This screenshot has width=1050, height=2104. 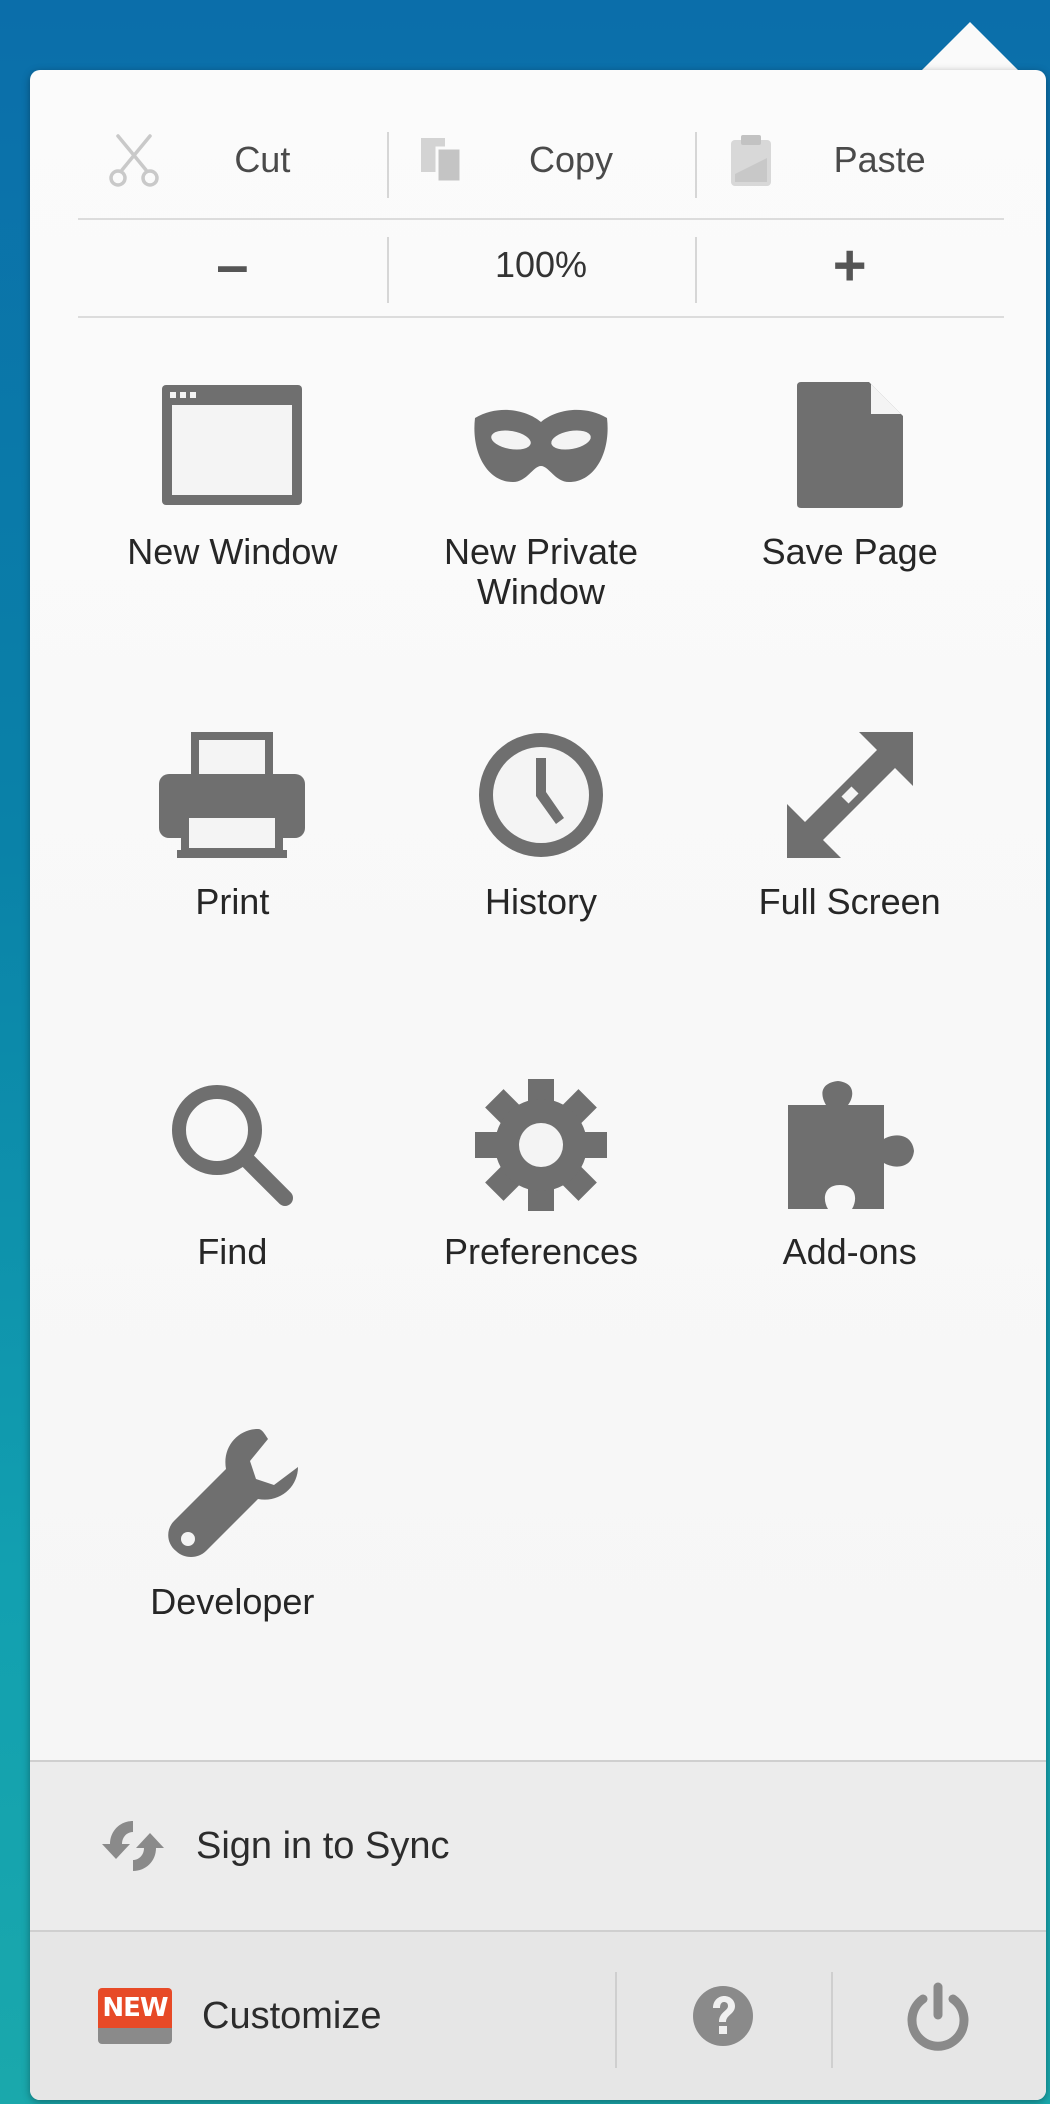 I want to click on addons-label: Add-ons, so click(x=849, y=1251).